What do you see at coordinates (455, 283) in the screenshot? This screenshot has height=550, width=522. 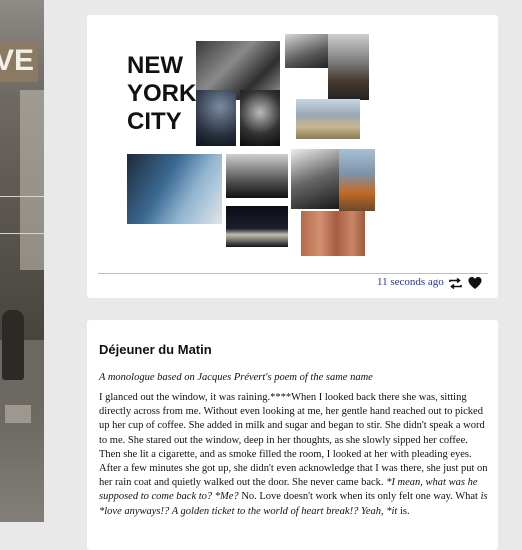 I see `retweet-icon` at bounding box center [455, 283].